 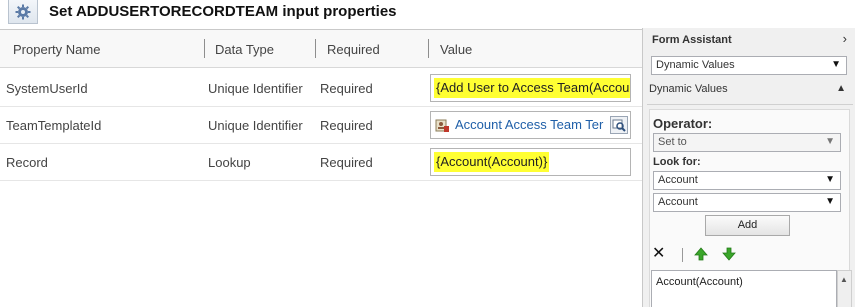 I want to click on gear-icon, so click(x=23, y=12).